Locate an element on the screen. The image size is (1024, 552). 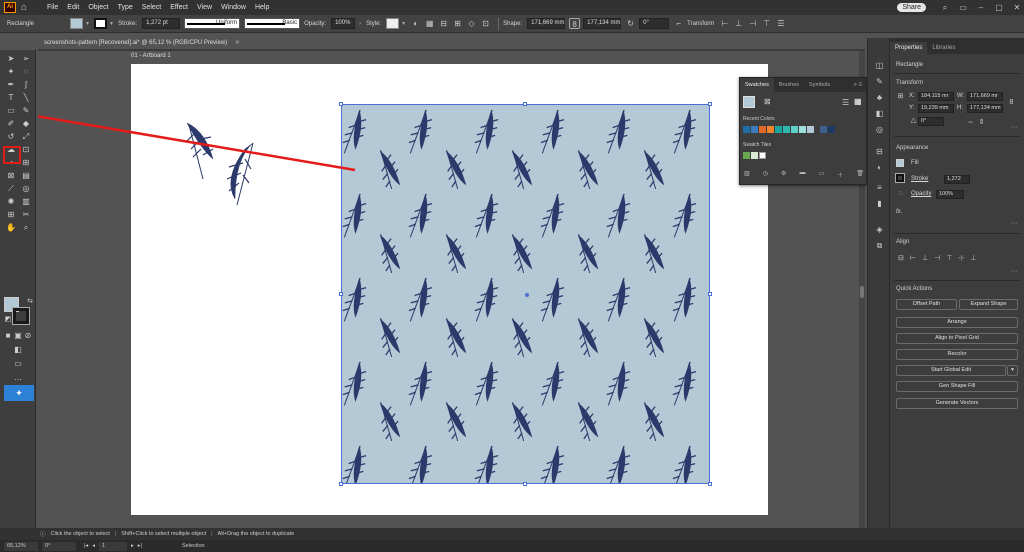
reference-point-icon: ⊞ is located at coordinates (900, 96).